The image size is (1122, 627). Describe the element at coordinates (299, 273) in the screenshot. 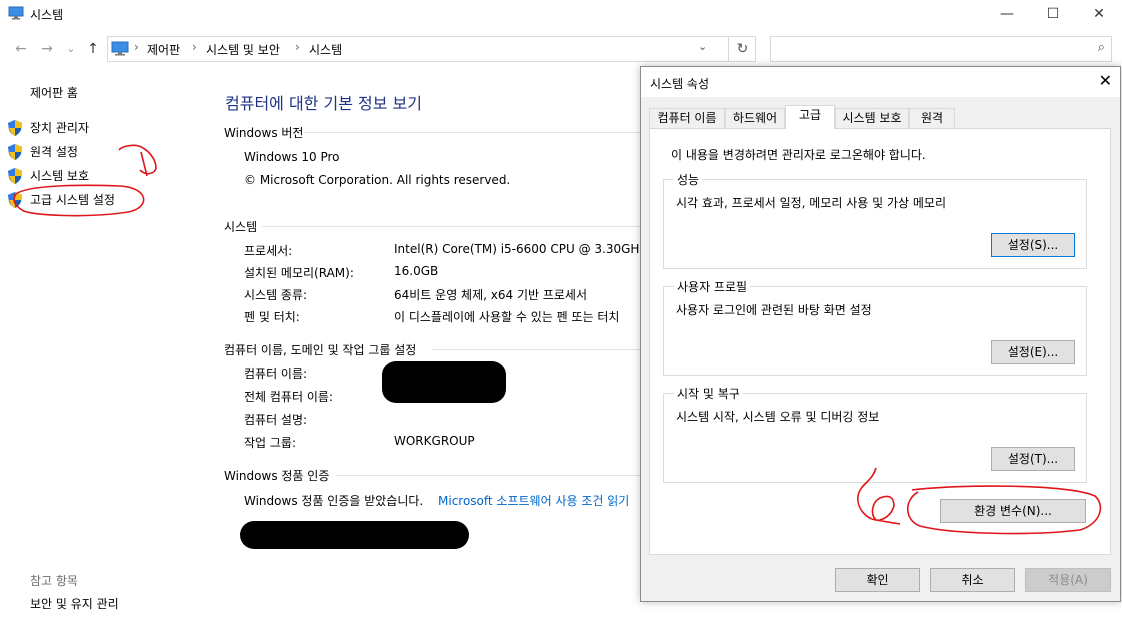

I see `ram-label: 설치된 메모리(RAM):` at that location.